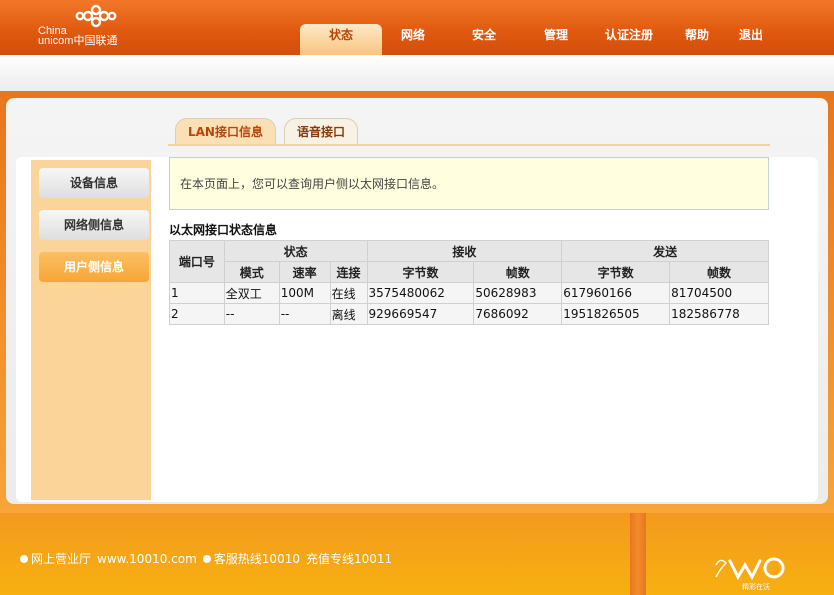  Describe the element at coordinates (518, 272) in the screenshot. I see `col-rx-frames: 帧数` at that location.